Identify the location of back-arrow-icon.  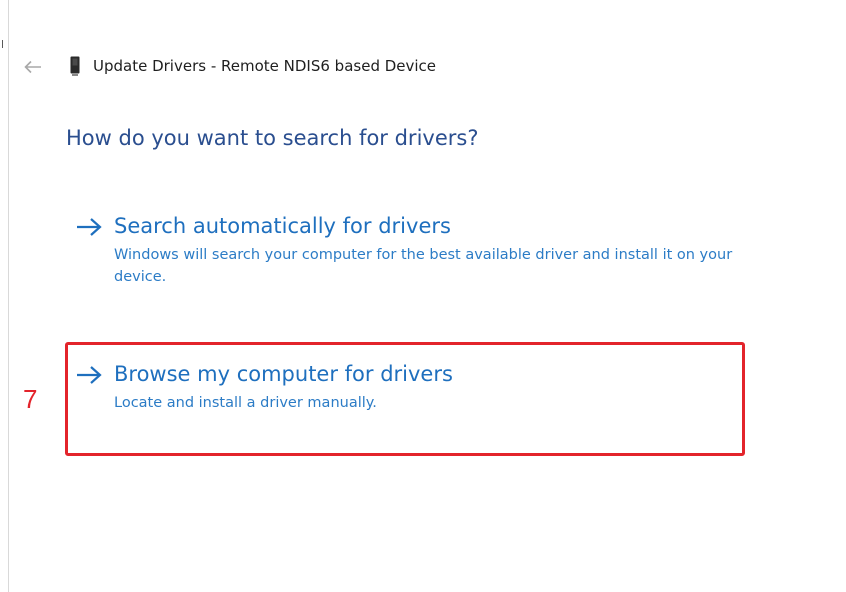
(32, 67).